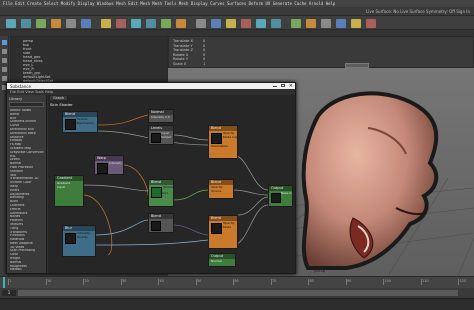 The width and height of the screenshot is (474, 310). What do you see at coordinates (41, 23) in the screenshot?
I see `cylinder-icon` at bounding box center [41, 23].